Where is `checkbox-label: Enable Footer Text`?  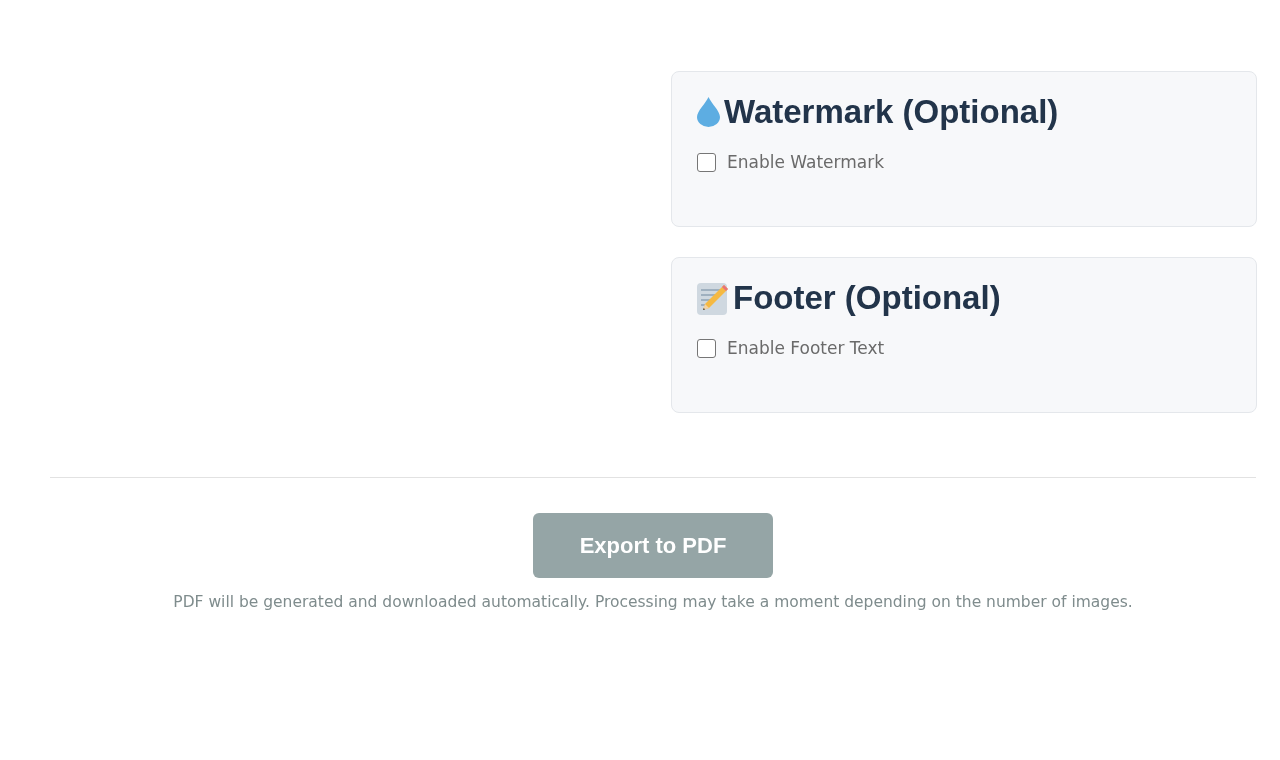
checkbox-label: Enable Footer Text is located at coordinates (806, 348).